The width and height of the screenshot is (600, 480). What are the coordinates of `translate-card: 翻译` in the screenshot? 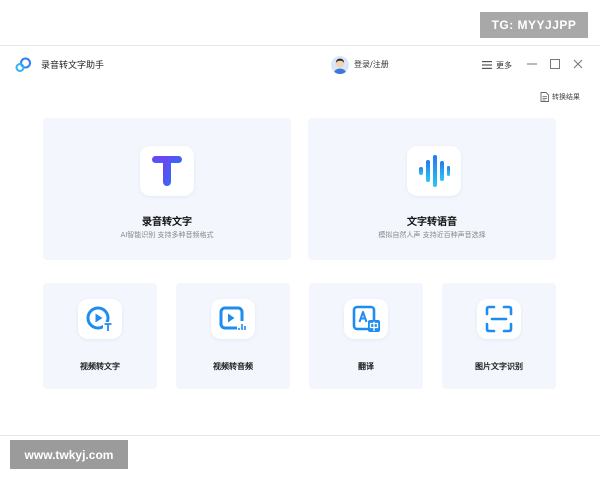 It's located at (366, 336).